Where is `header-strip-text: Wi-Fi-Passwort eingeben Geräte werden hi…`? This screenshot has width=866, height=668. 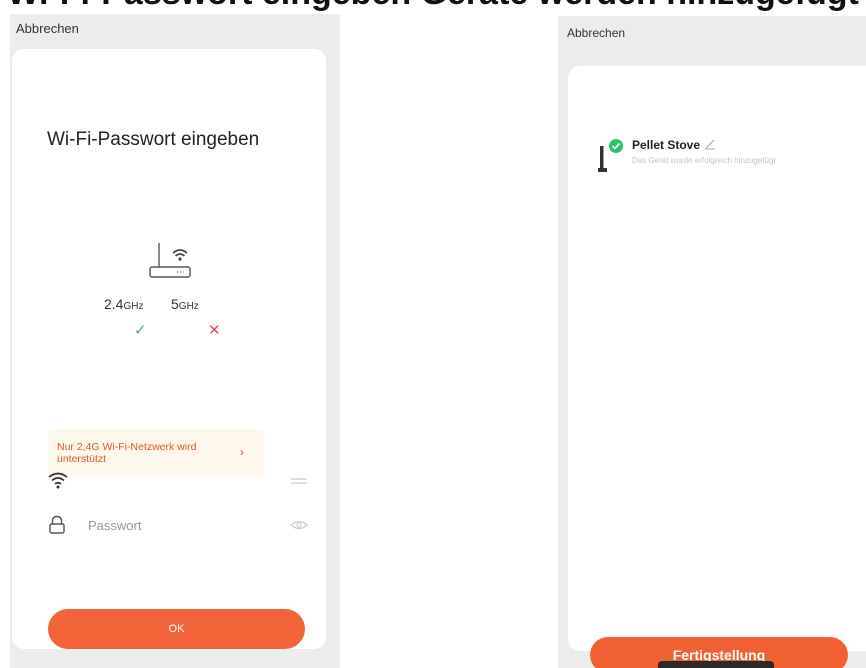
header-strip-text: Wi-Fi-Passwort eingeben Geräte werden hi… is located at coordinates (433, 6).